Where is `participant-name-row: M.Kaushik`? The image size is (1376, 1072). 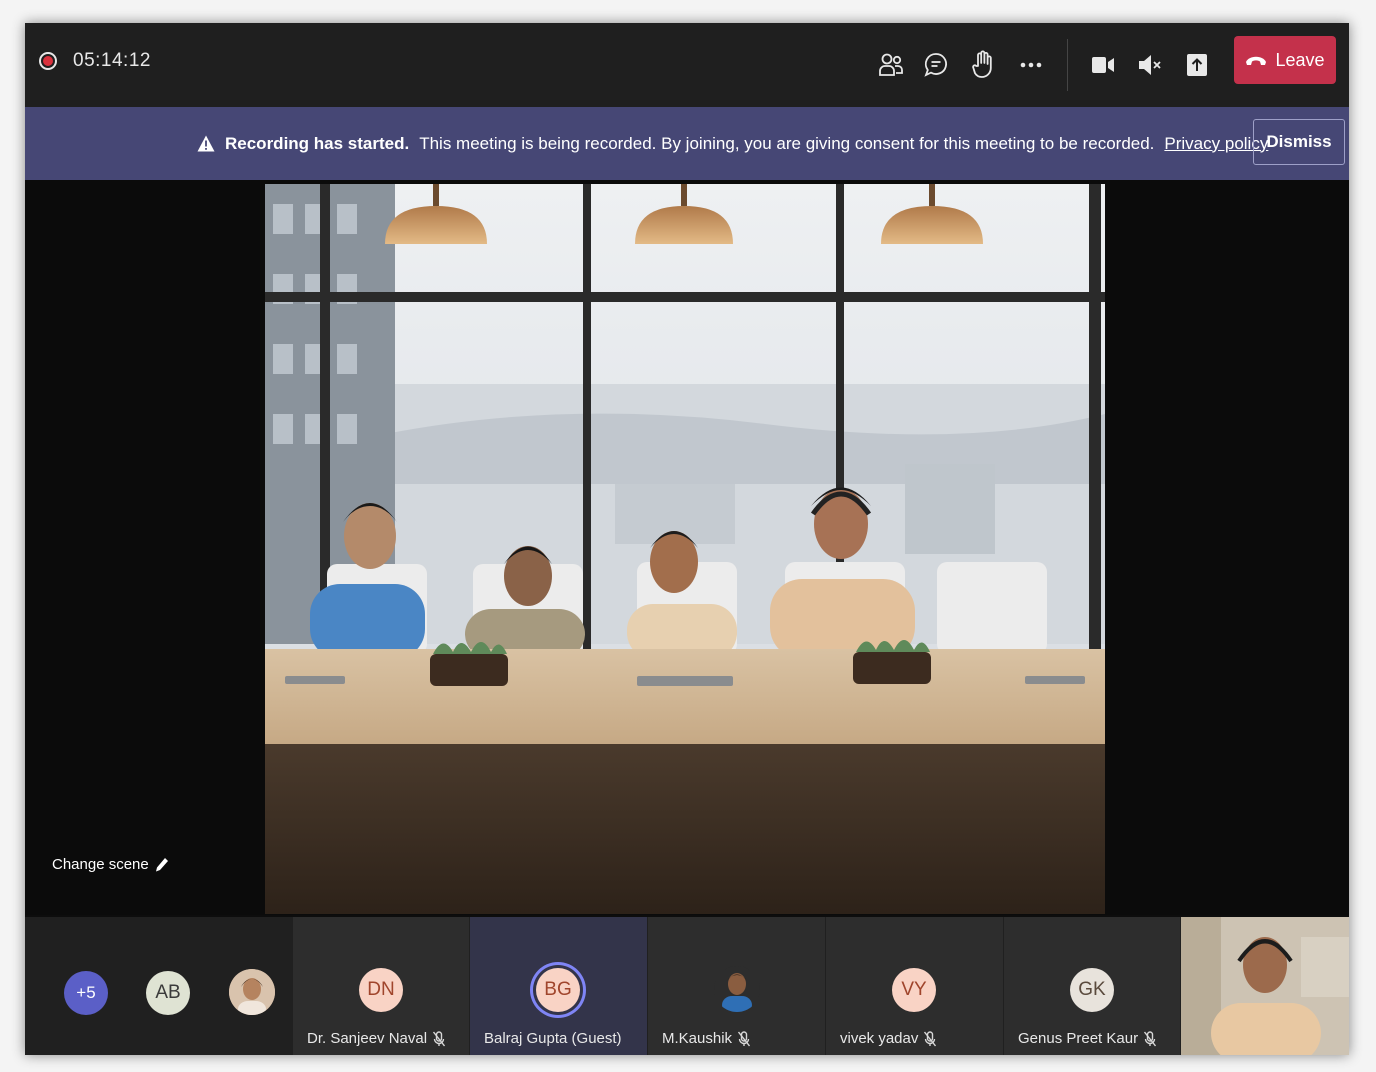 participant-name-row: M.Kaushik is located at coordinates (706, 1038).